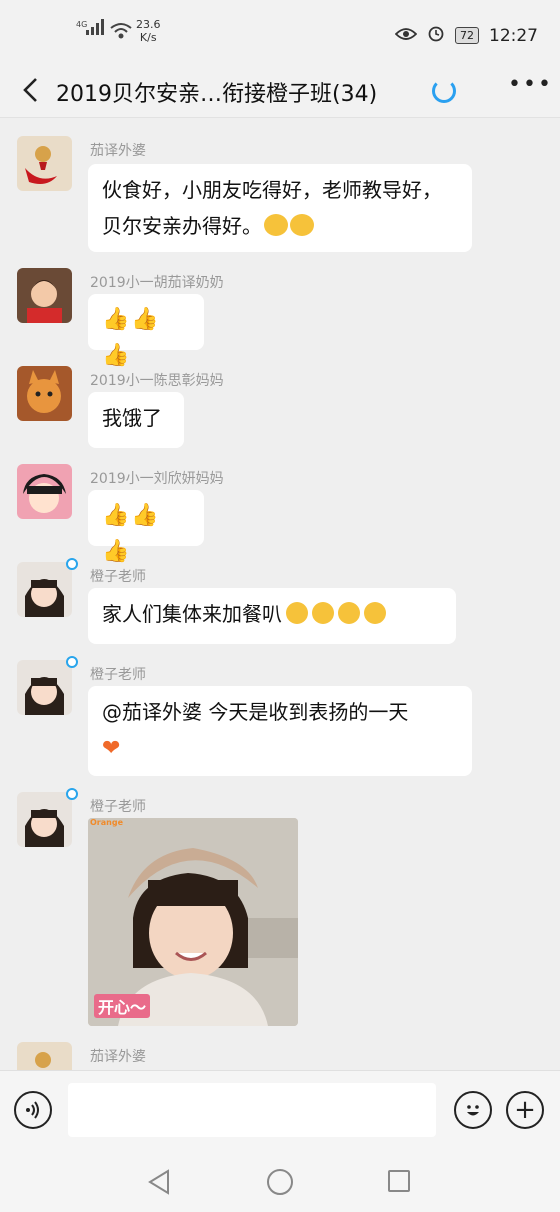 The image size is (560, 1212). Describe the element at coordinates (280, 31) in the screenshot. I see `status-bar: 4G 23.6 K/s 72 12:27` at that location.